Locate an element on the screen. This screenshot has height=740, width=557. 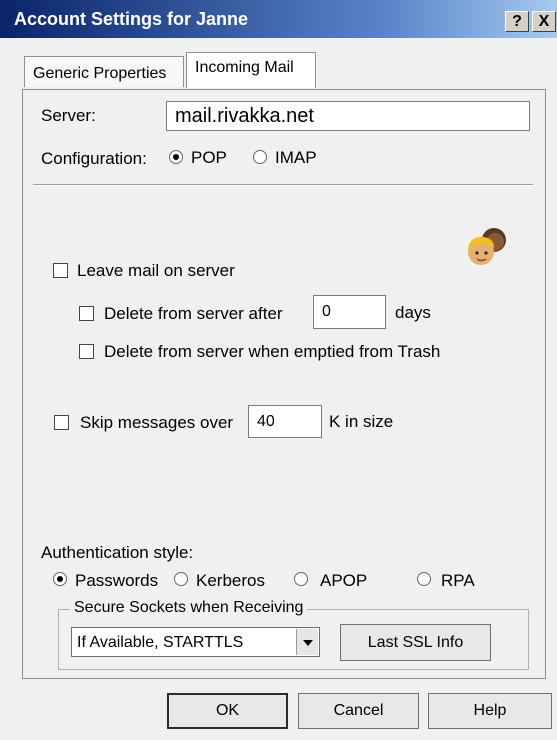
window-title: Account Settings for Janne is located at coordinates (131, 19).